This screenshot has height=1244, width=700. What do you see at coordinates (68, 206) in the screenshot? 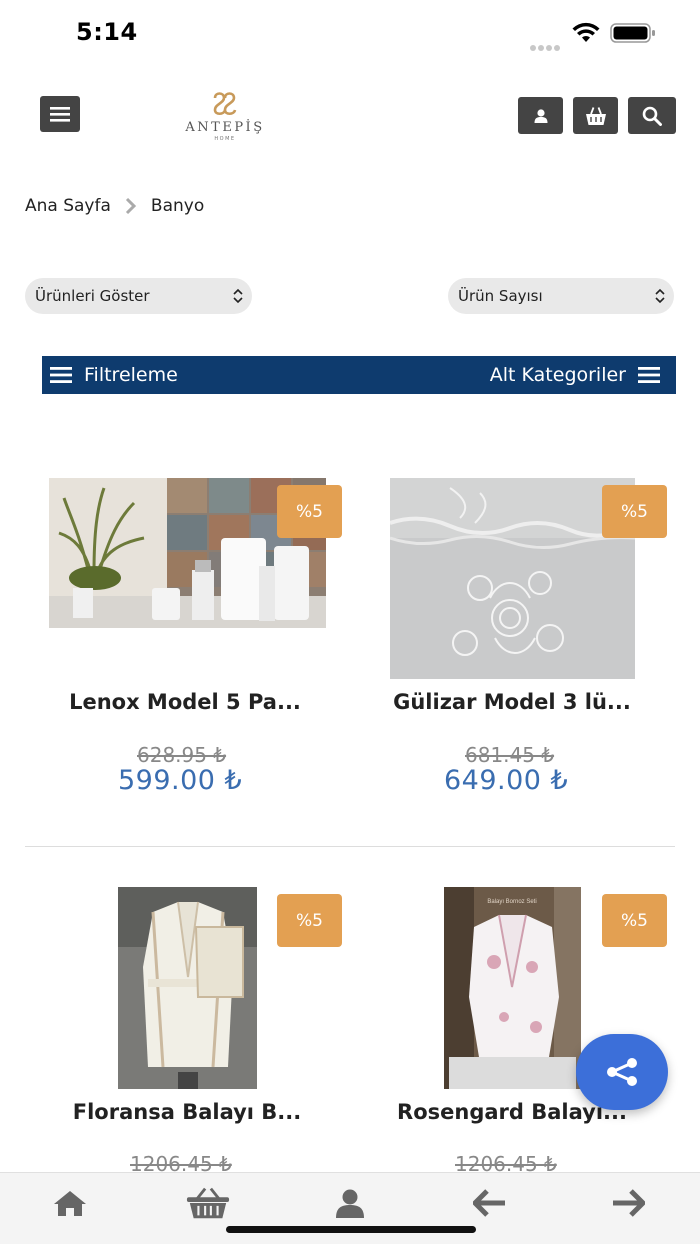
I see `breadcrumb-home-link: Ana Sayfa` at bounding box center [68, 206].